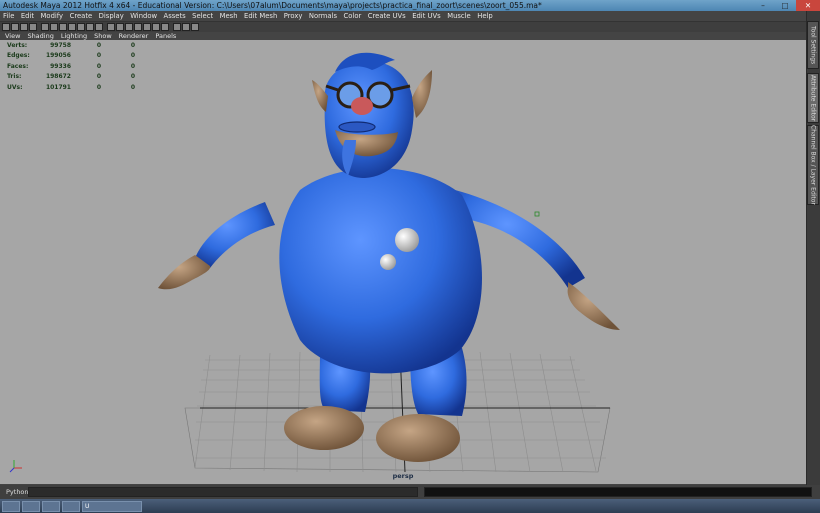 This screenshot has height=513, width=820. Describe the element at coordinates (45, 27) in the screenshot. I see `grid-icon` at that location.